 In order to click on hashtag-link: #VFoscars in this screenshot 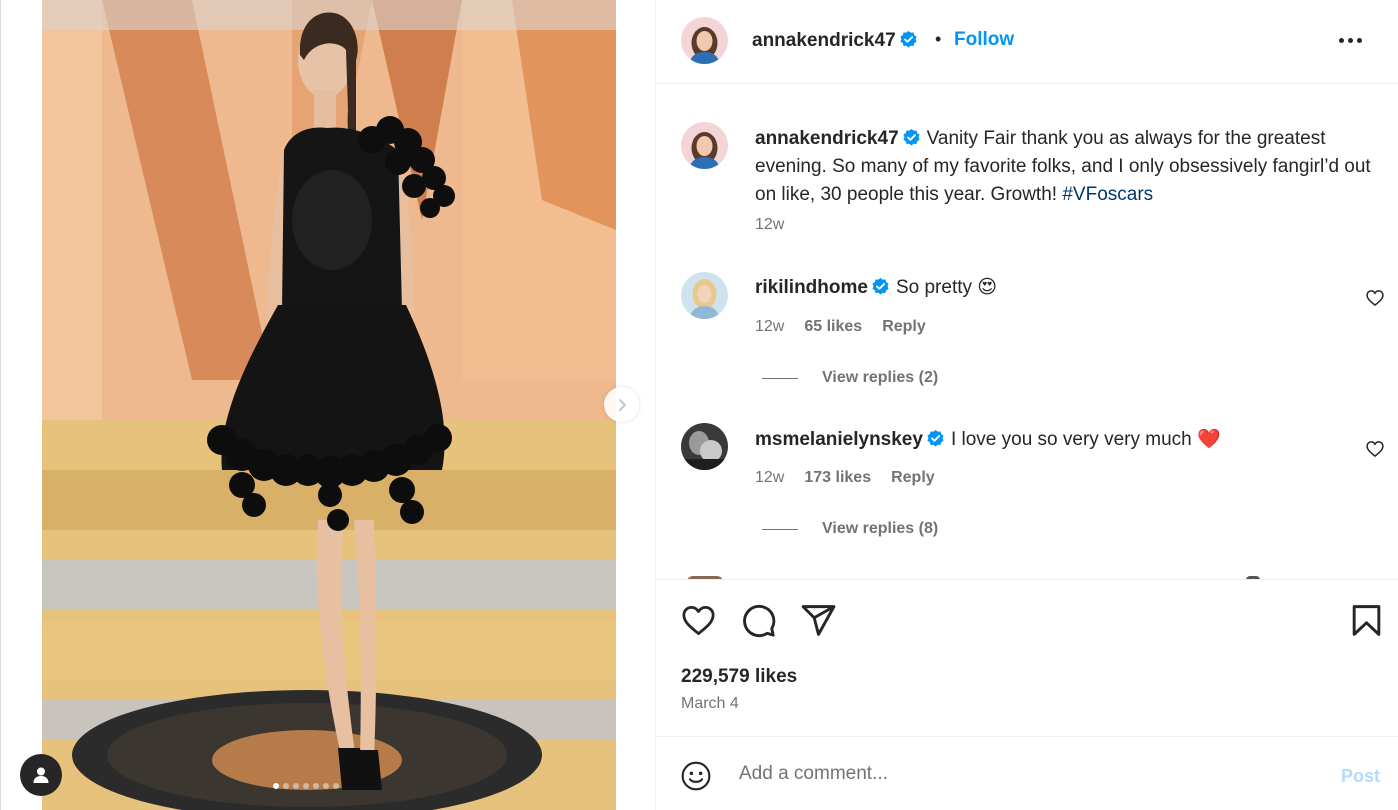, I will do `click(1107, 194)`.